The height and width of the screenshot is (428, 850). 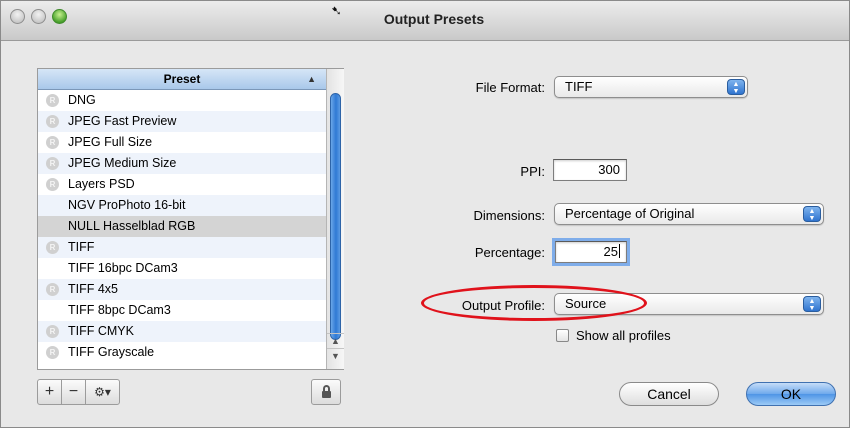 I want to click on preset-list-scrollbar: ▲ ▼, so click(x=335, y=219).